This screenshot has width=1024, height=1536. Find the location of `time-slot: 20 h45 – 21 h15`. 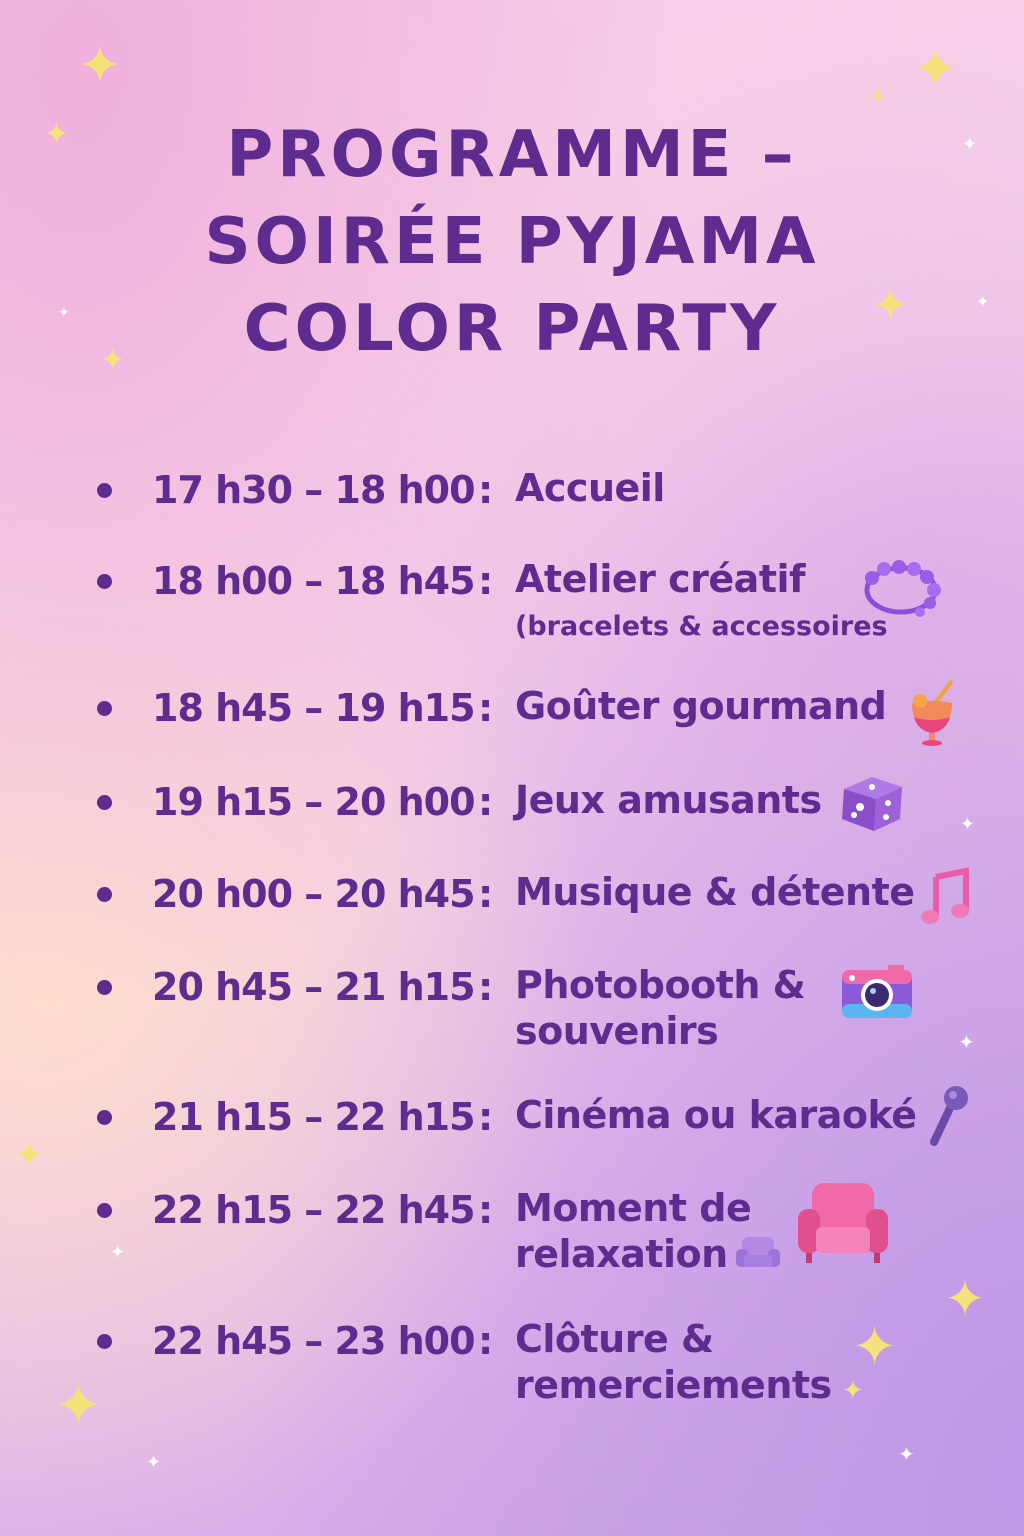

time-slot: 20 h45 – 21 h15 is located at coordinates (314, 987).